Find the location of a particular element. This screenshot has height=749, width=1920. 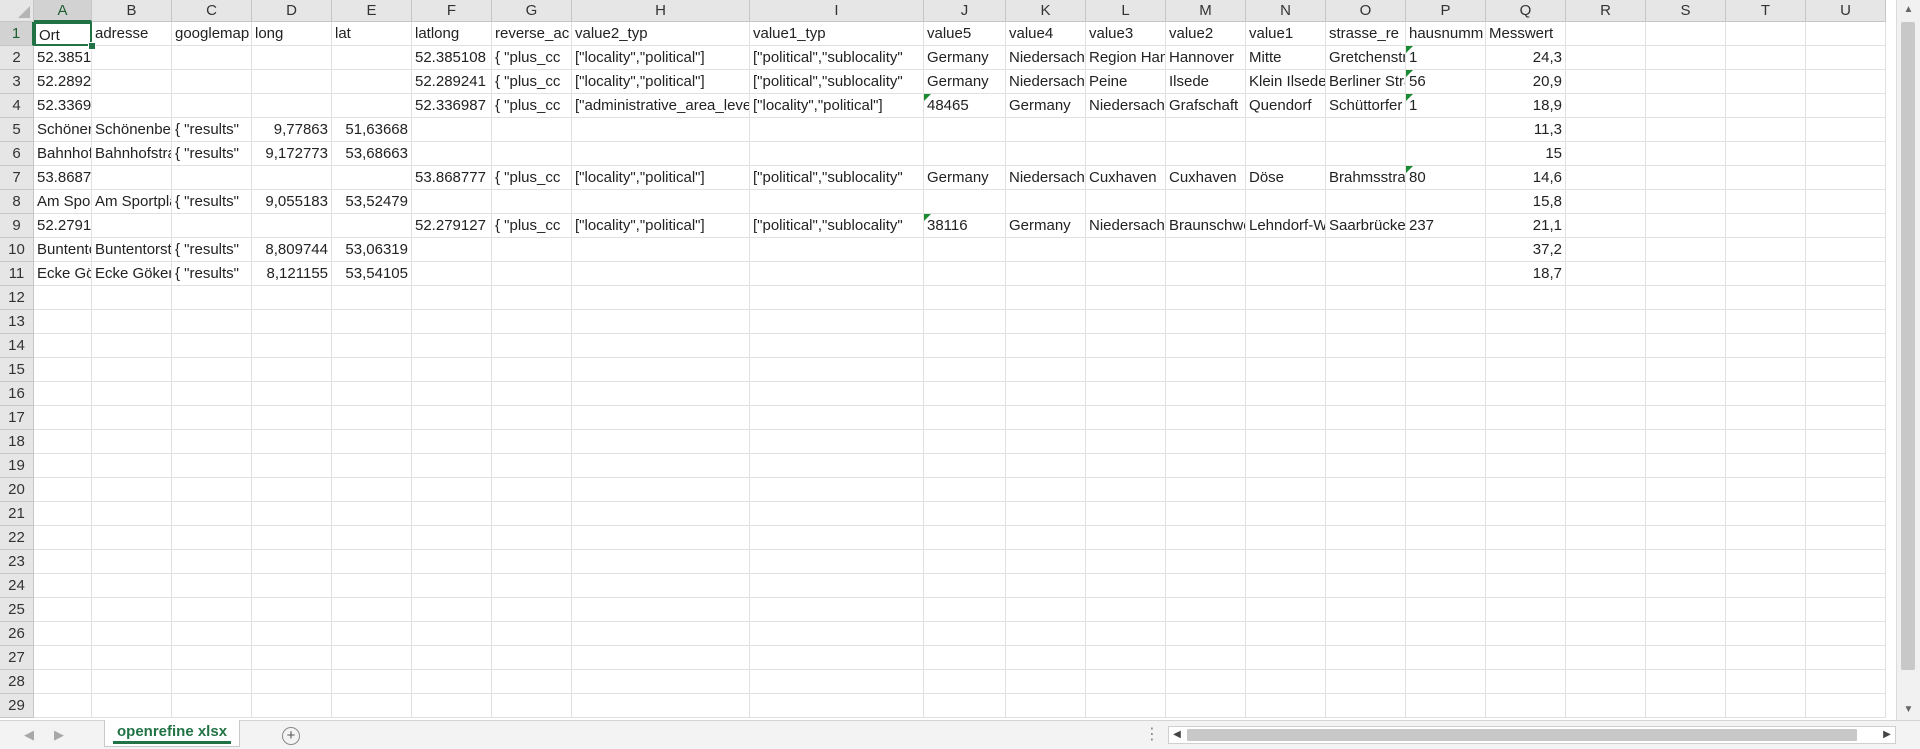

cell-u24 is located at coordinates (1846, 586).